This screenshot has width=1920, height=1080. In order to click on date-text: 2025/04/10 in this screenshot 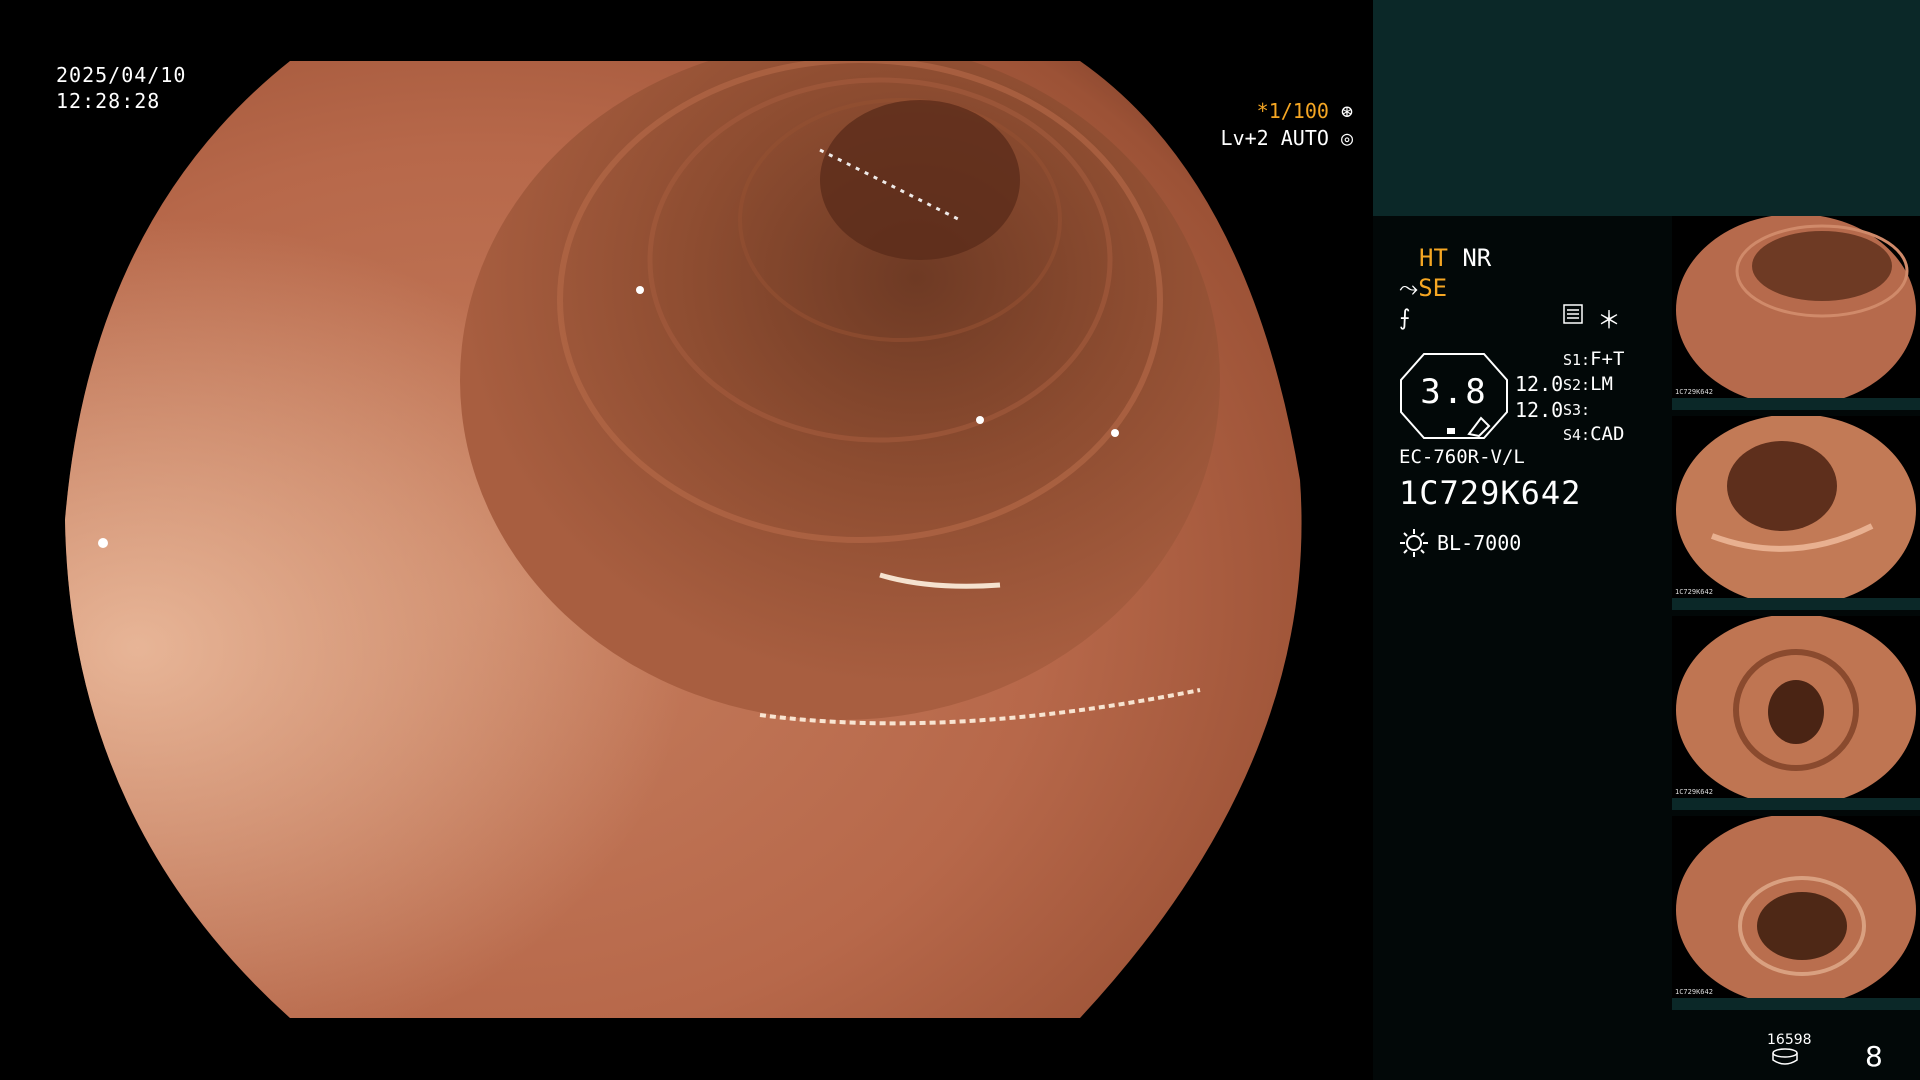, I will do `click(121, 75)`.